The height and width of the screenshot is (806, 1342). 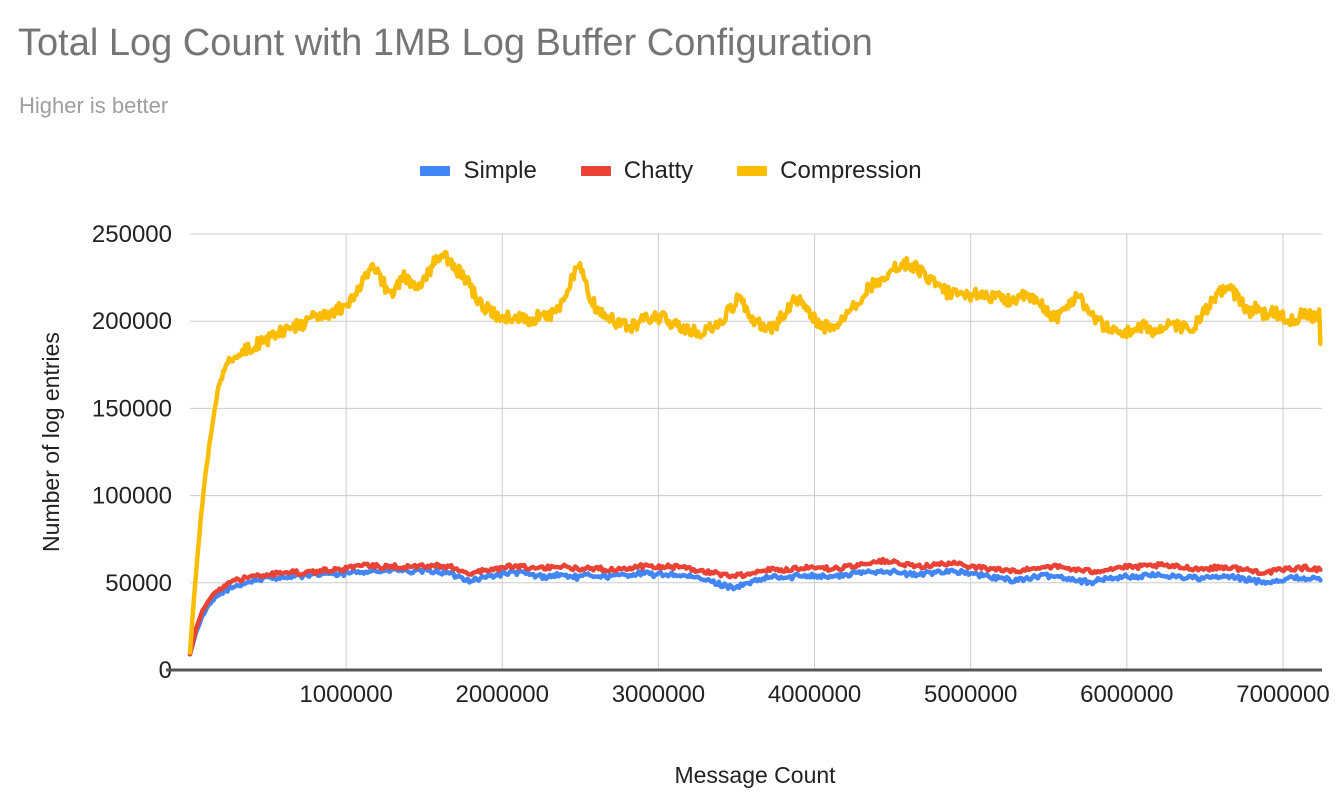 I want to click on y-tick-label: 250000, so click(x=132, y=234).